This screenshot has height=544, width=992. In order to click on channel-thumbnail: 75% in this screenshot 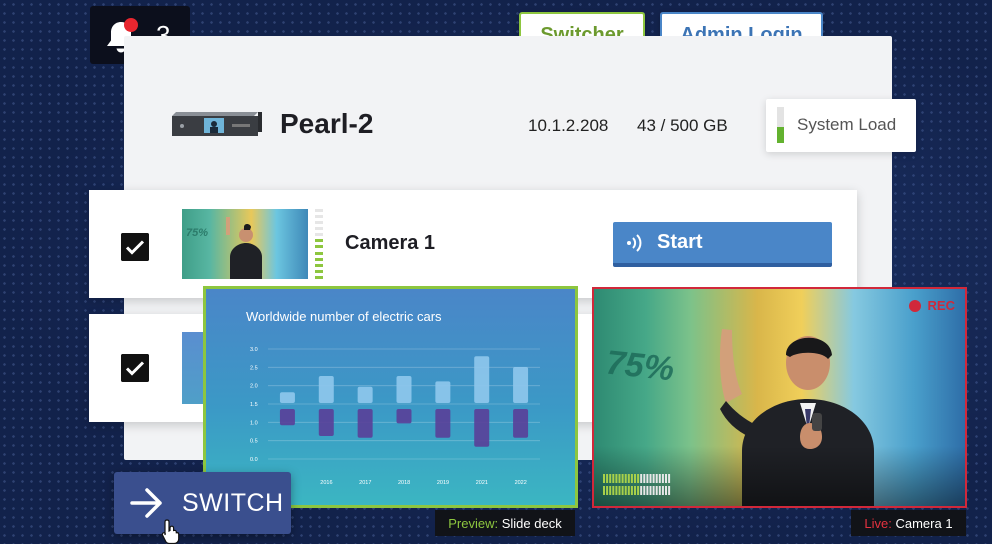, I will do `click(245, 244)`.